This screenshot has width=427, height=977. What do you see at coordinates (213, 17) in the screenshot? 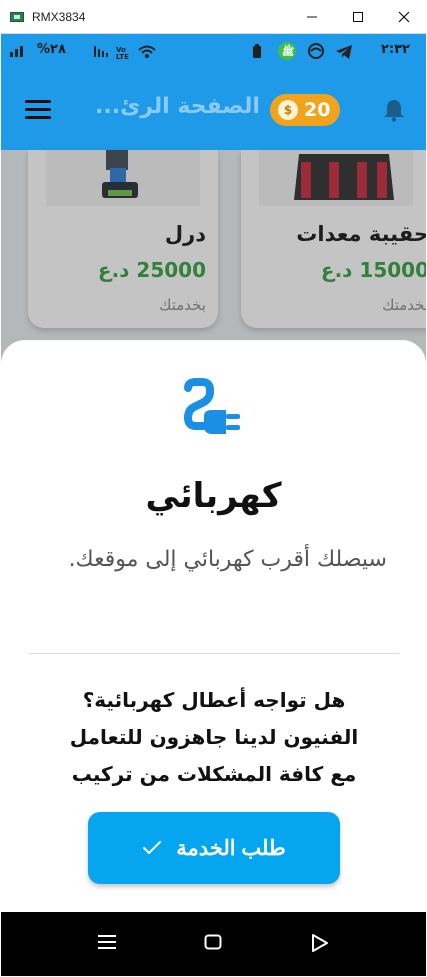
I see `window-titlebar: RMX3834` at bounding box center [213, 17].